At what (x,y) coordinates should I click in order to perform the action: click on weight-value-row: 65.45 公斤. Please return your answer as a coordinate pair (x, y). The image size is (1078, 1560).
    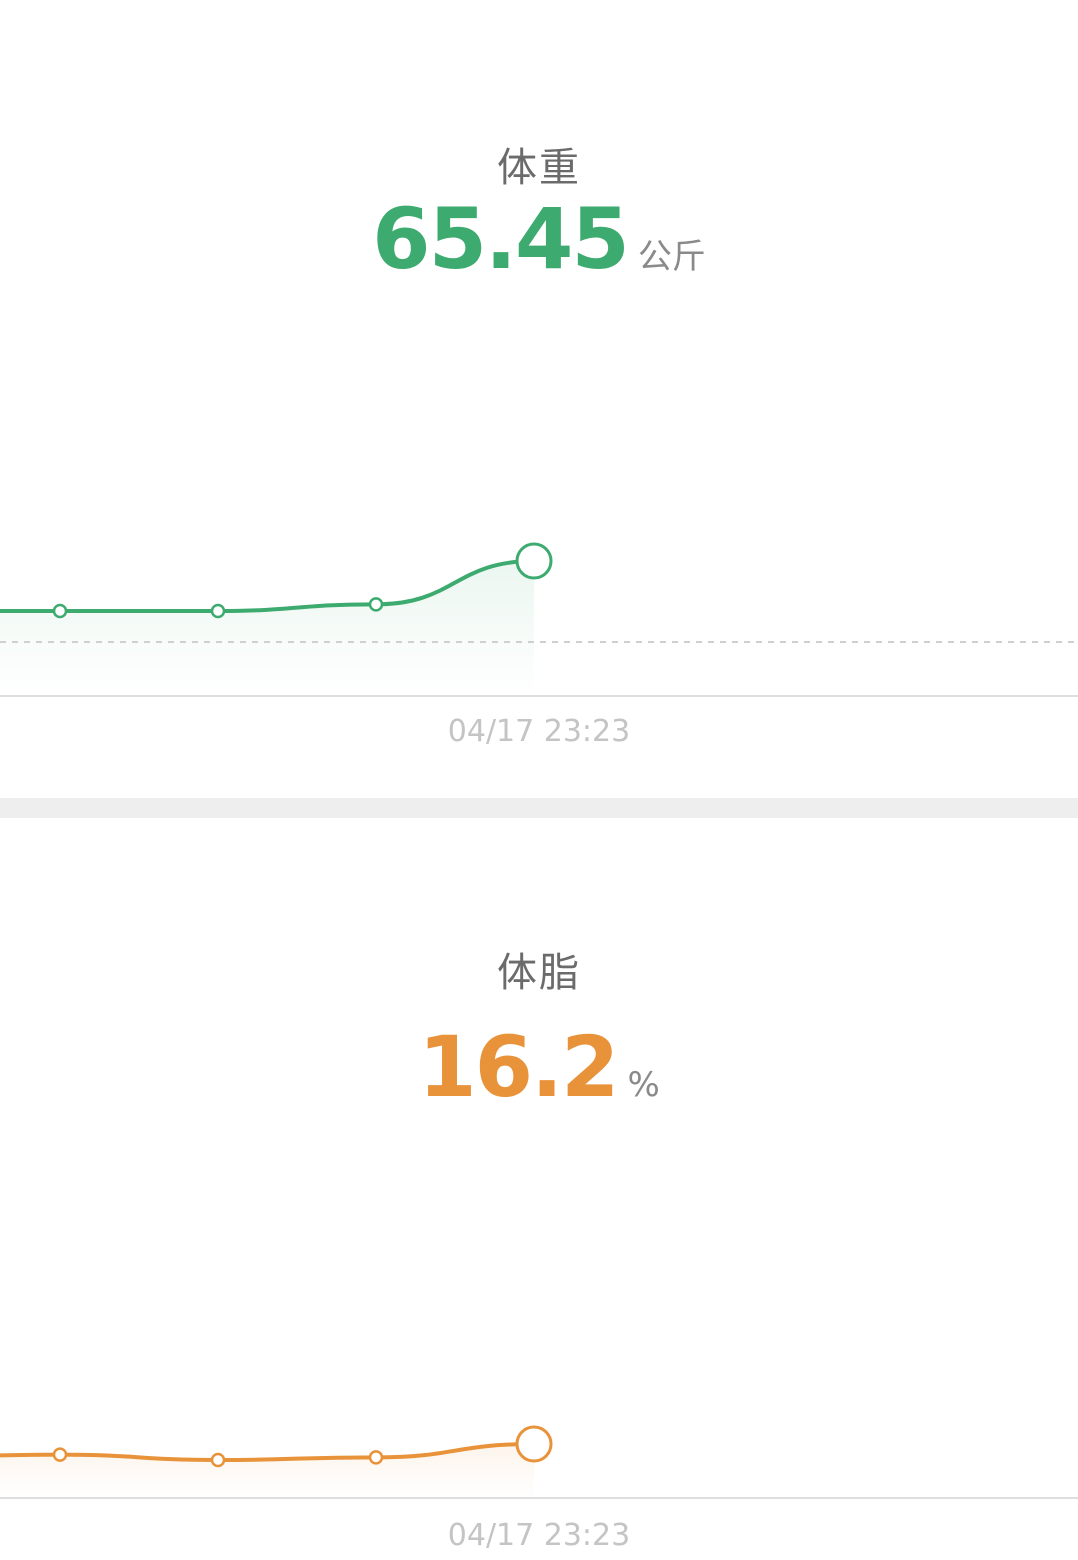
    Looking at the image, I should click on (539, 239).